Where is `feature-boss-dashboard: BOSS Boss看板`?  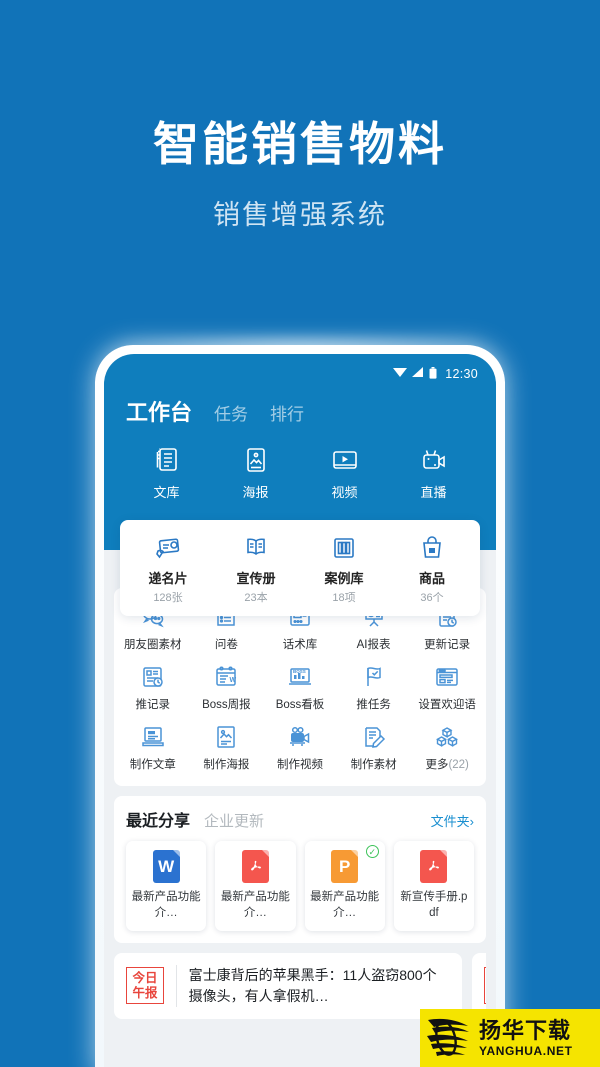 feature-boss-dashboard: BOSS Boss看板 is located at coordinates (300, 686).